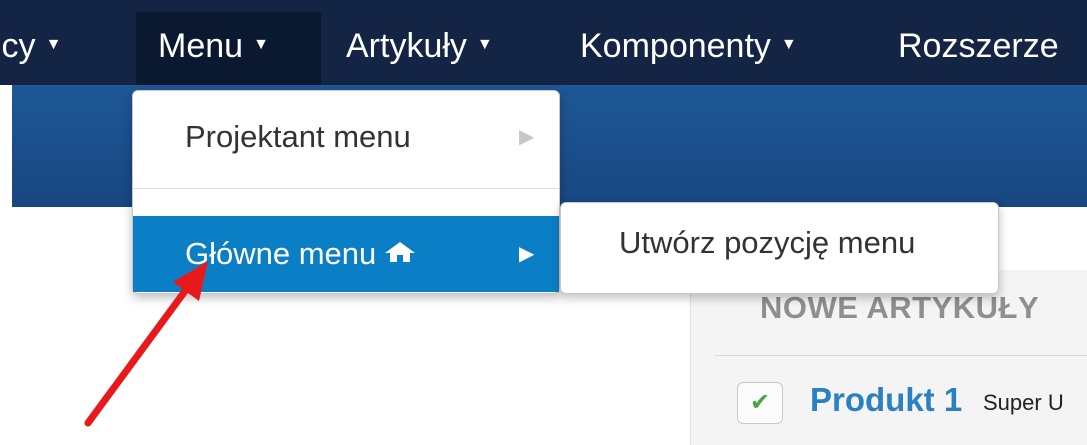  Describe the element at coordinates (298, 136) in the screenshot. I see `dropdown-item-label: Projektant menu` at that location.